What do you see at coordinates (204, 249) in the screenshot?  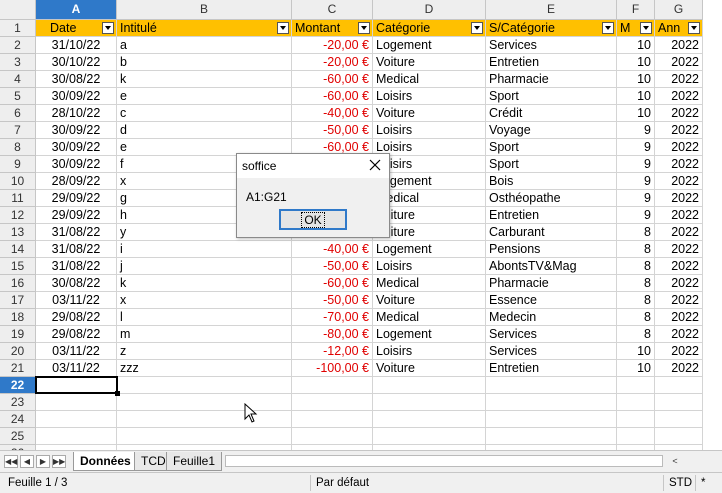 I see `table-cell: i` at bounding box center [204, 249].